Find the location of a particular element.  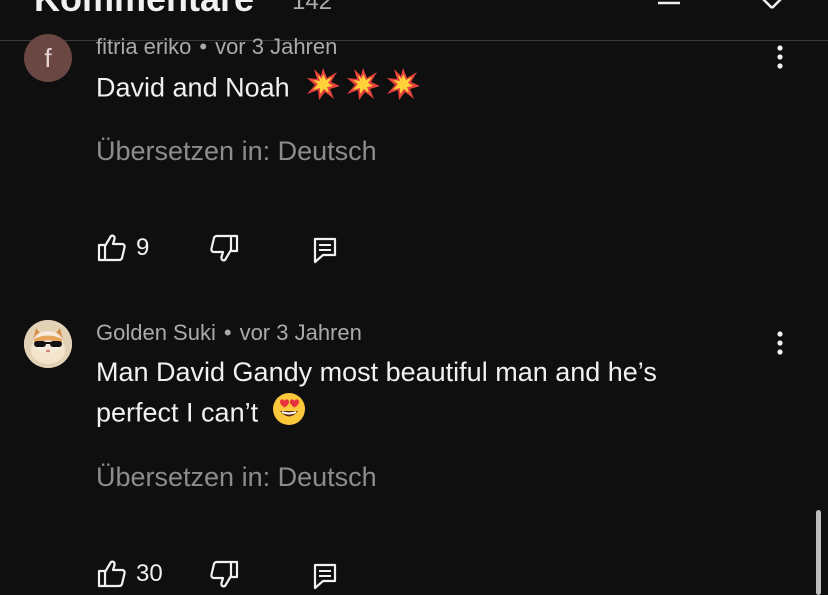

heart-eyes-emoji is located at coordinates (289, 414).